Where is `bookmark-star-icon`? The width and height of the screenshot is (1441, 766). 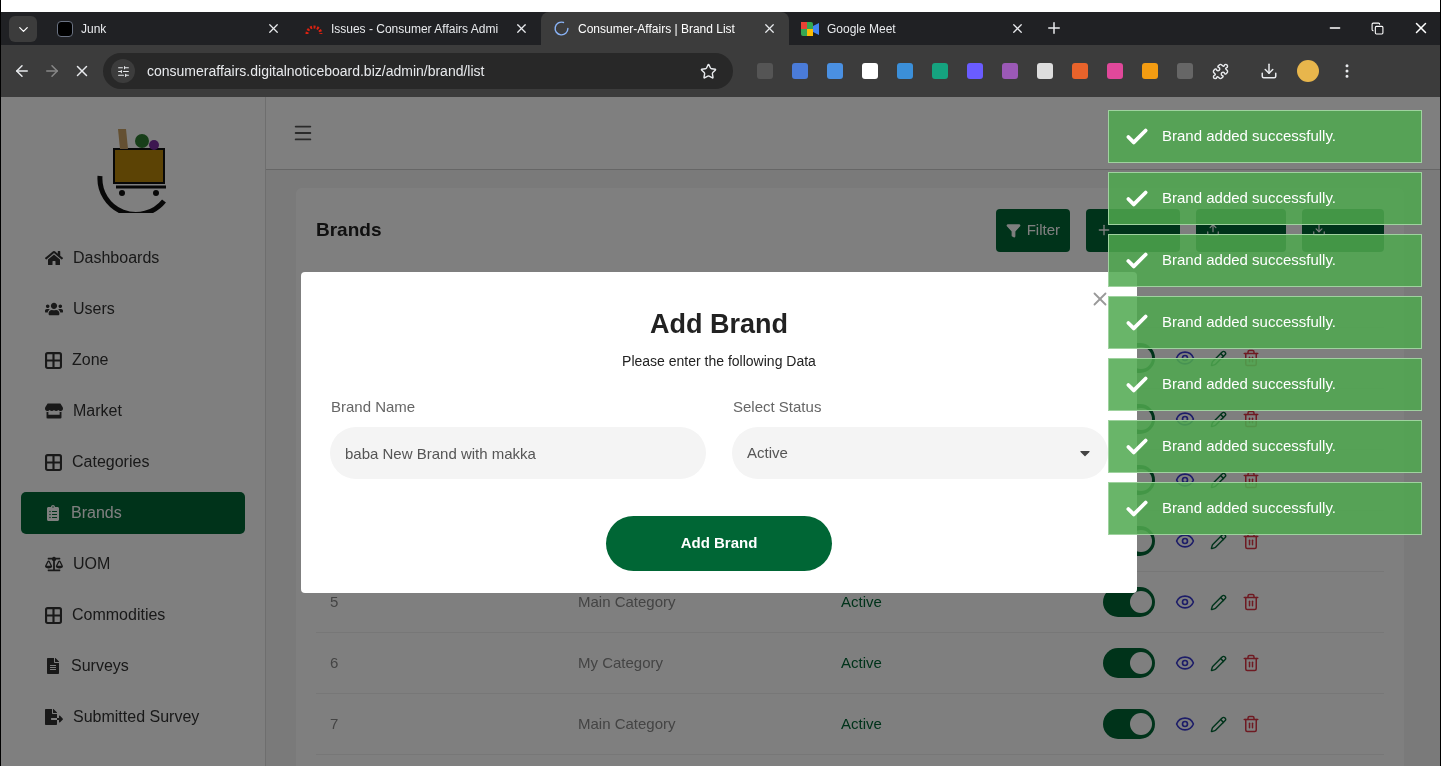 bookmark-star-icon is located at coordinates (708, 71).